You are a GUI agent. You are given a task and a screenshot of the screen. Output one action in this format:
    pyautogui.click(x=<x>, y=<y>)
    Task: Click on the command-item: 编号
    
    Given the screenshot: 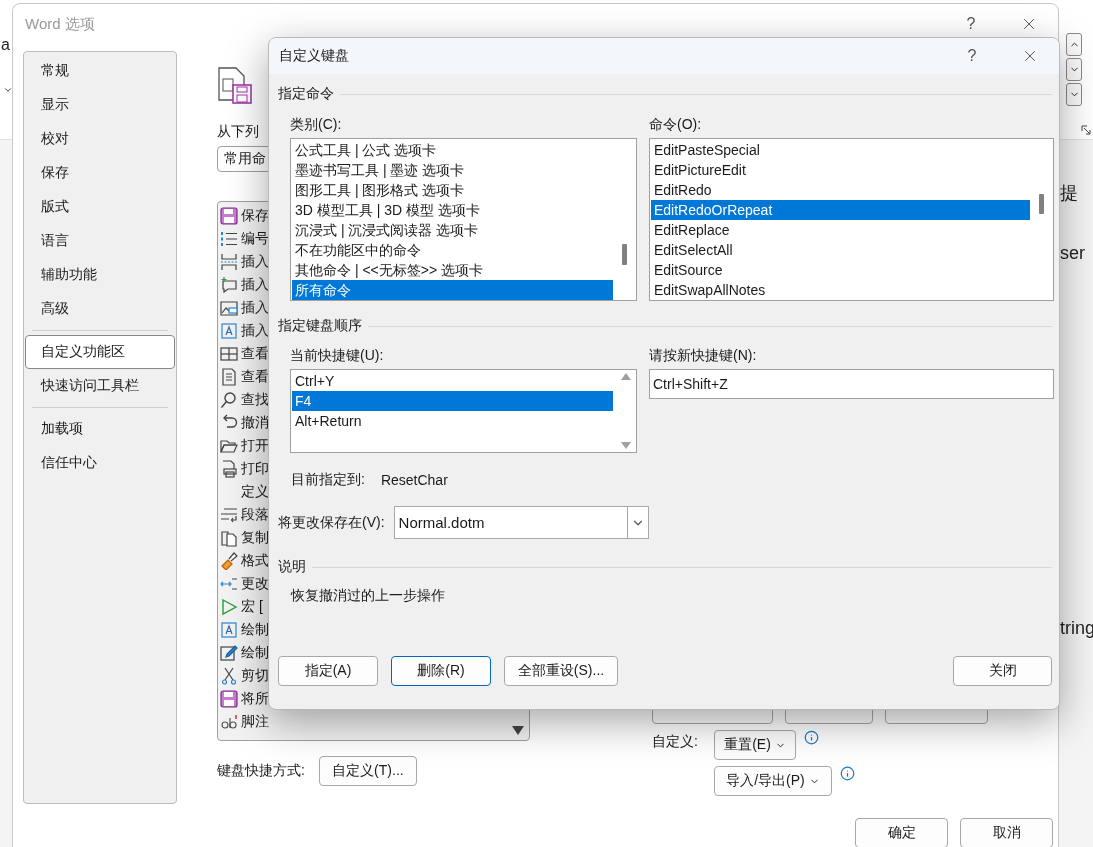 What is the action you would take?
    pyautogui.click(x=255, y=238)
    